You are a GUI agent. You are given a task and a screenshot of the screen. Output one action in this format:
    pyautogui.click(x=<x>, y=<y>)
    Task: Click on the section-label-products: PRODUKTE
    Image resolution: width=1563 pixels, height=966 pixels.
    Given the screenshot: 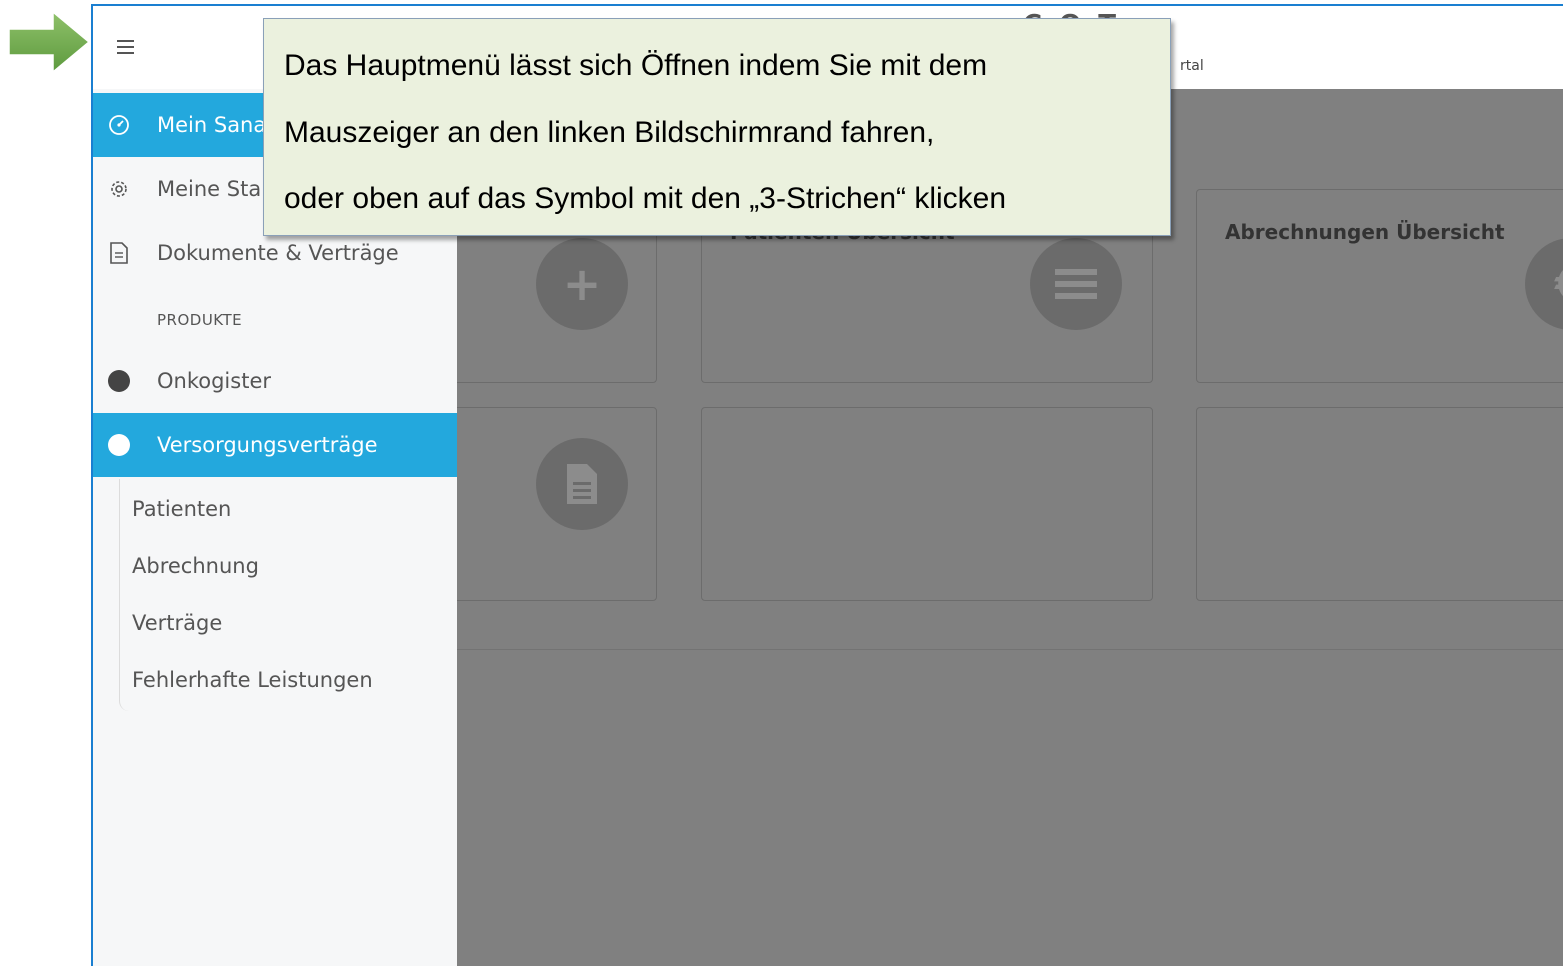 What is the action you would take?
    pyautogui.click(x=200, y=320)
    